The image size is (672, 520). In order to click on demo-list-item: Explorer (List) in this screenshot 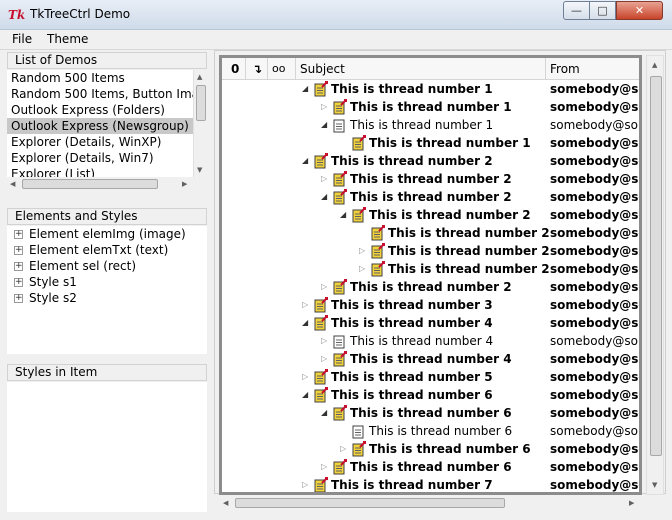, I will do `click(100, 171)`.